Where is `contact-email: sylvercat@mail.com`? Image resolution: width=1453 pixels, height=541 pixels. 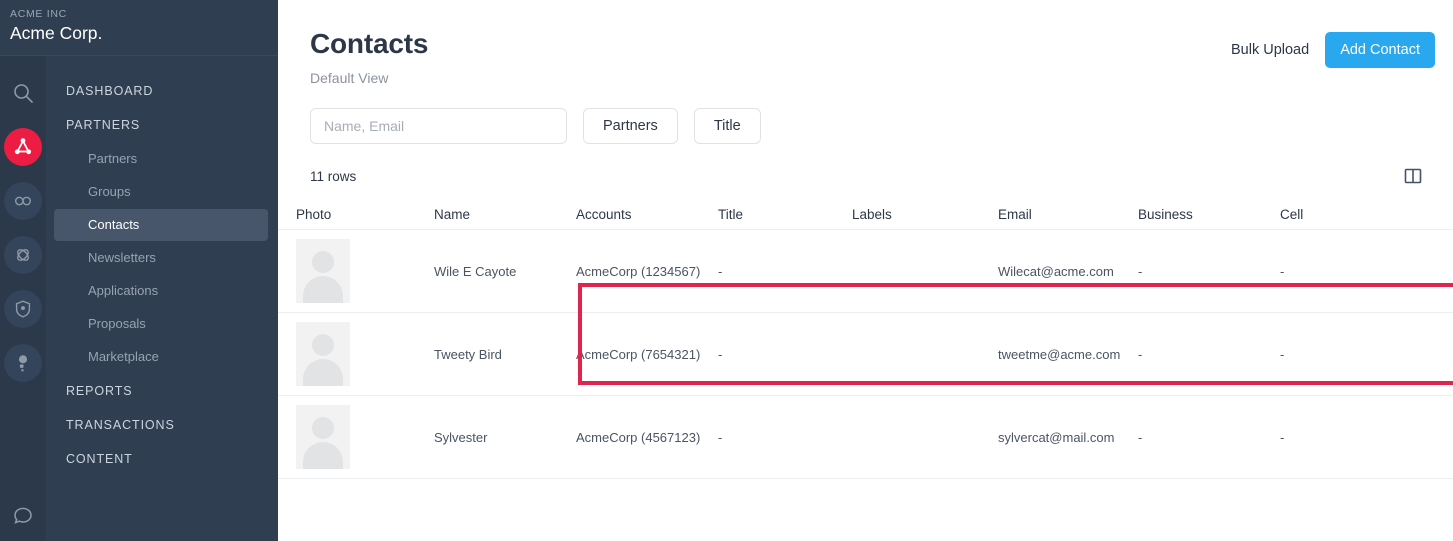 contact-email: sylvercat@mail.com is located at coordinates (1056, 437).